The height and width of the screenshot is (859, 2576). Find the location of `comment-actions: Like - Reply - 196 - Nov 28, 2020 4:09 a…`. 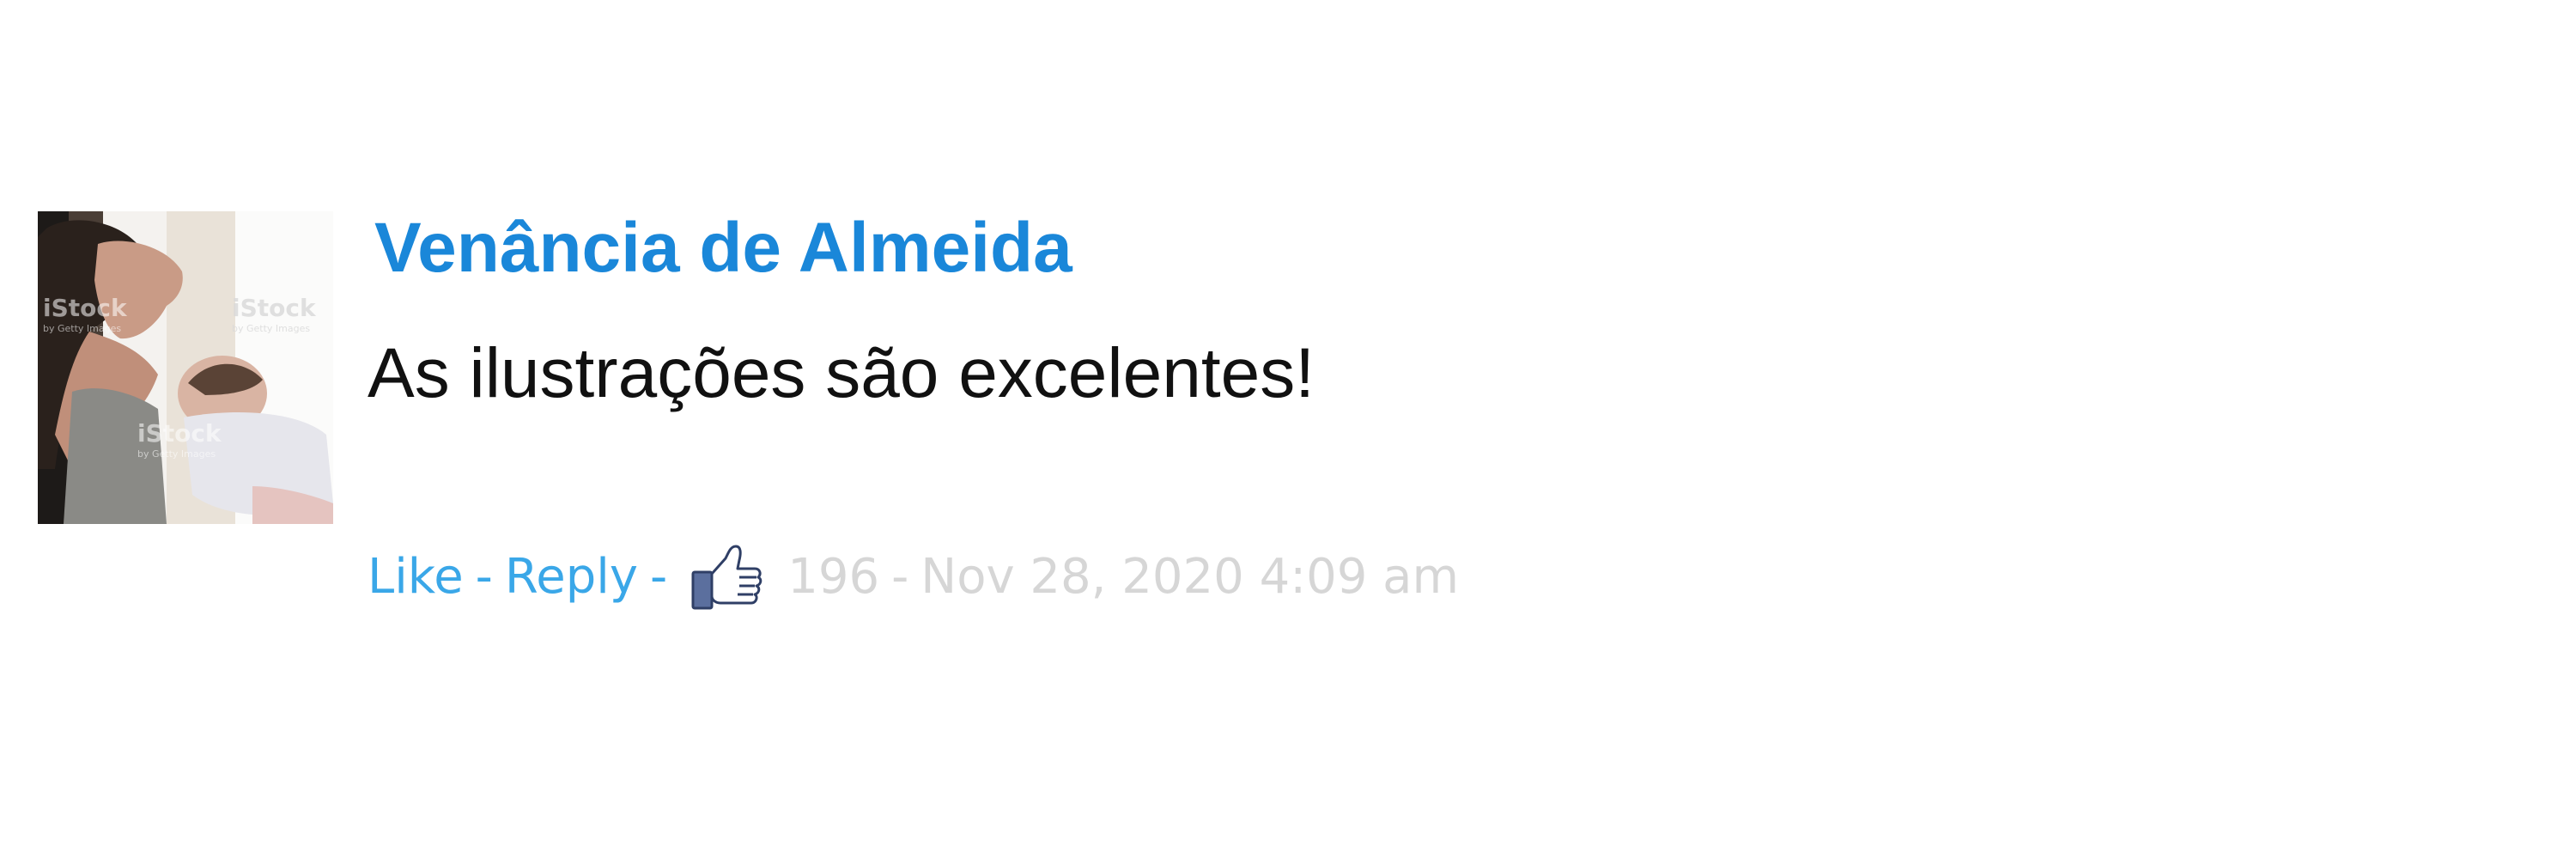

comment-actions: Like - Reply - 196 - Nov 28, 2020 4:09 a… is located at coordinates (914, 577).